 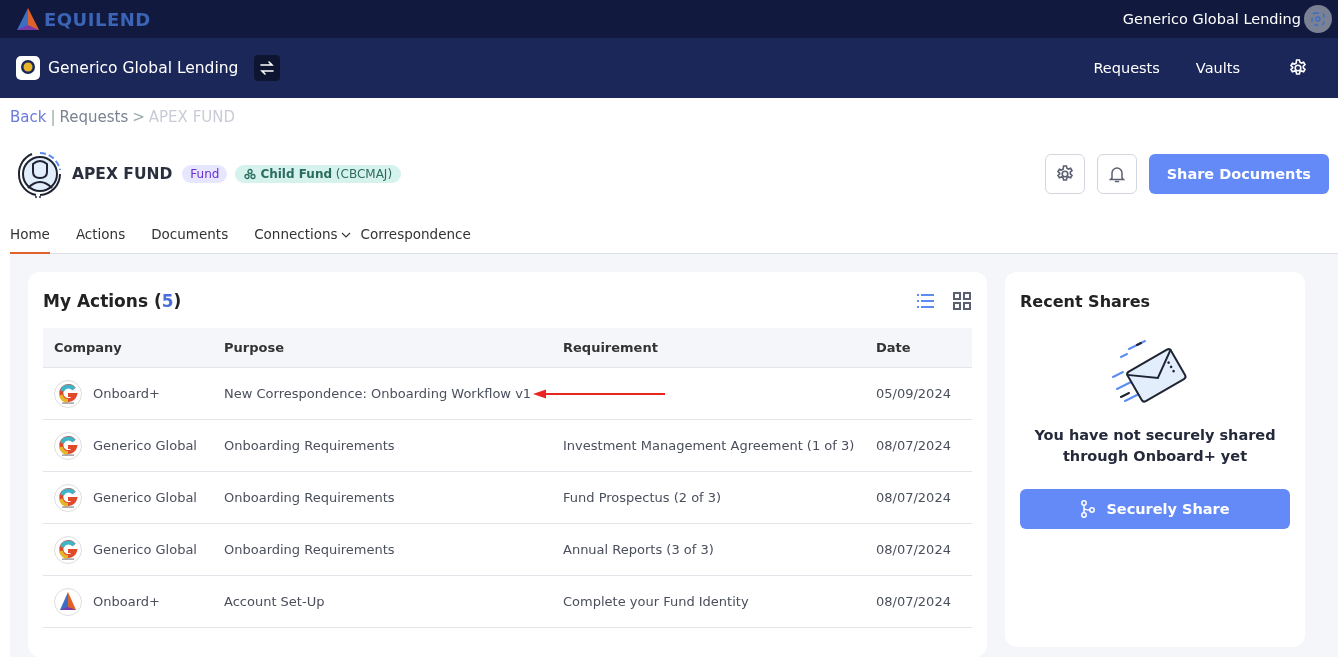 I want to click on table-row: Onboard+ Account Set-Up Complete your Fund Identity 08/07/2024, so click(x=507, y=602).